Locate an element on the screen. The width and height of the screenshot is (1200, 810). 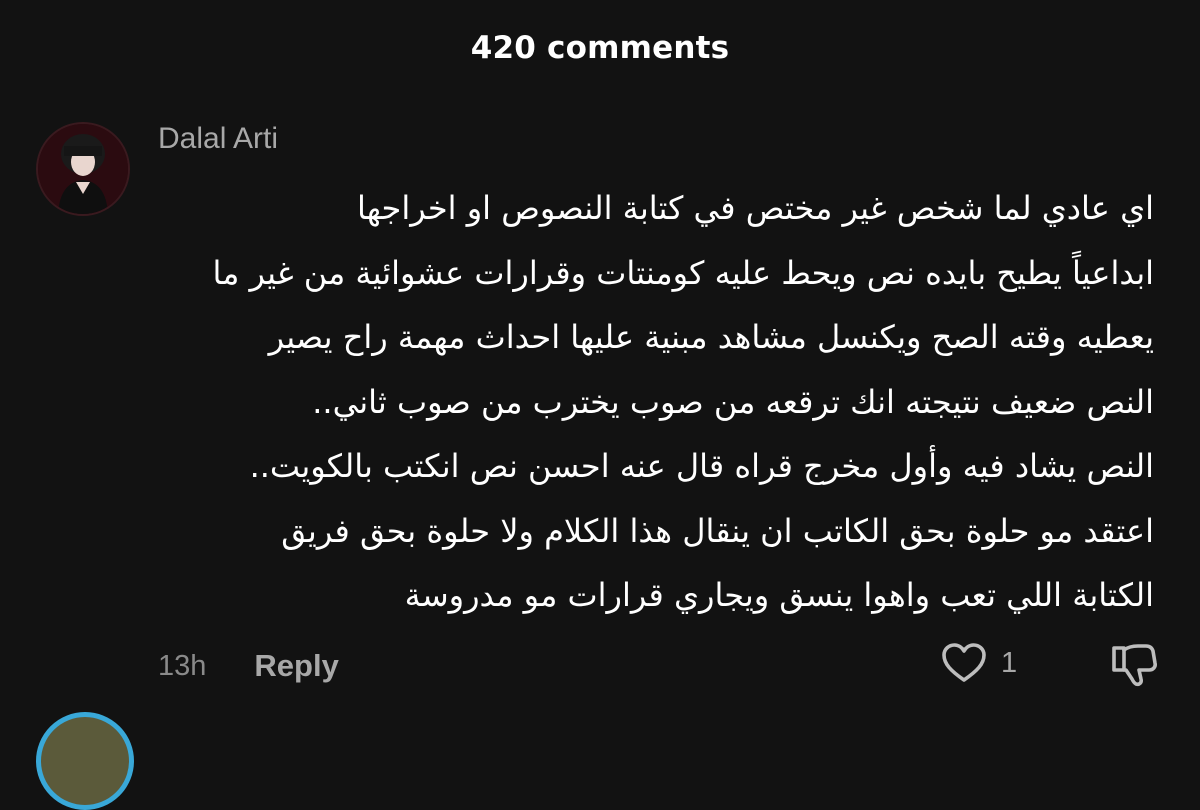
avatar-image is located at coordinates (83, 169).